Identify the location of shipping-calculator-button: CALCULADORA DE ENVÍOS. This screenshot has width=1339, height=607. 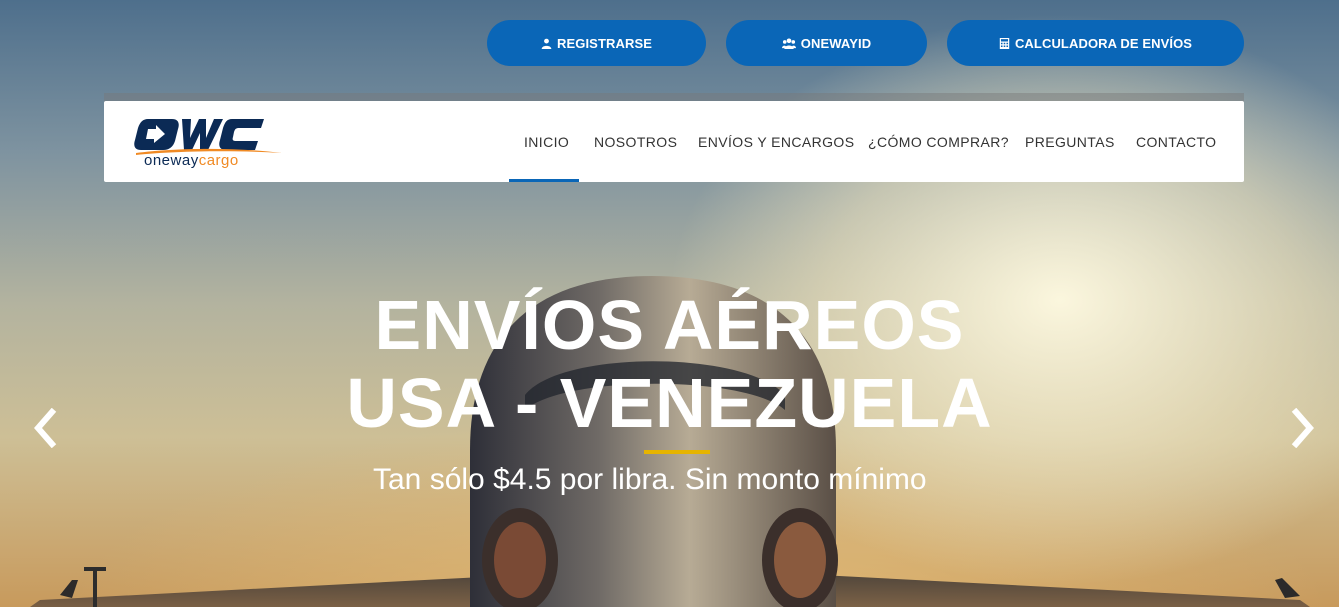
(1095, 43).